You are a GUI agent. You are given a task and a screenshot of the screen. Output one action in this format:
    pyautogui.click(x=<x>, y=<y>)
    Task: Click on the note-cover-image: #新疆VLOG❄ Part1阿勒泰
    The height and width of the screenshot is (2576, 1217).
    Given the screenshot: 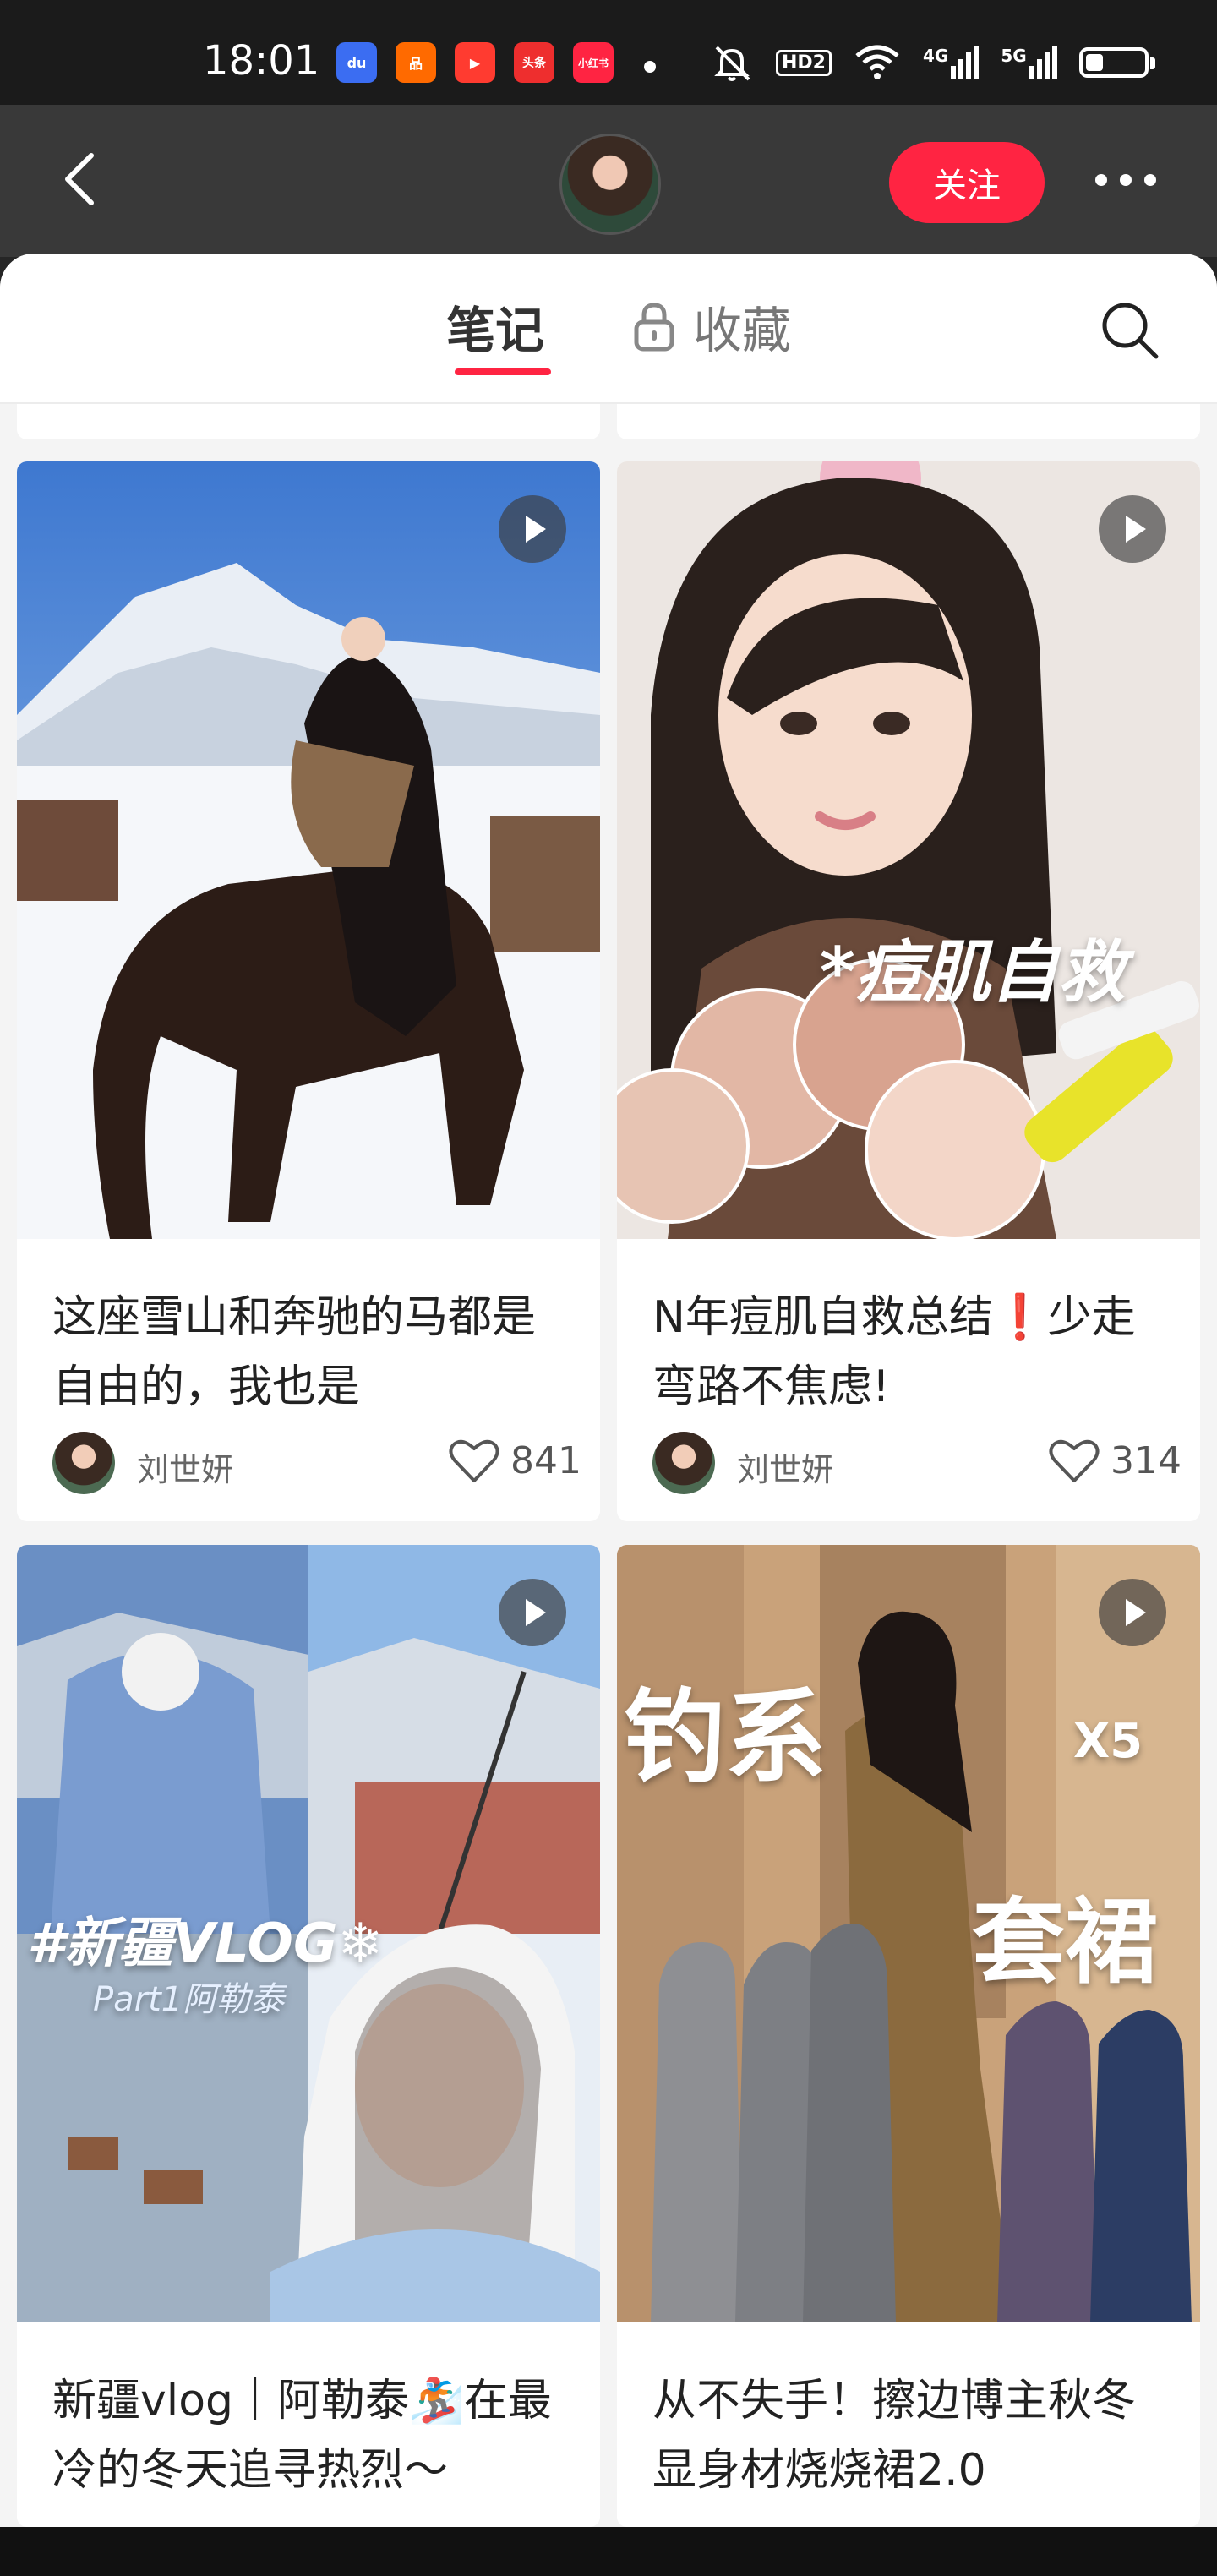 What is the action you would take?
    pyautogui.click(x=308, y=1933)
    